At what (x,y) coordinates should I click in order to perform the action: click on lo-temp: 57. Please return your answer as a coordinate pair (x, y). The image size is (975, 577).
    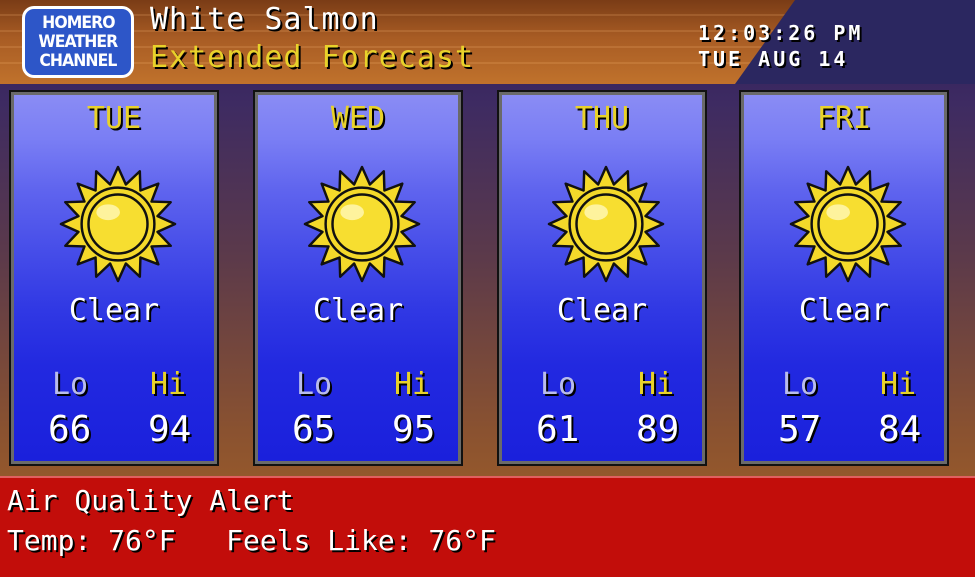
    Looking at the image, I should click on (800, 429).